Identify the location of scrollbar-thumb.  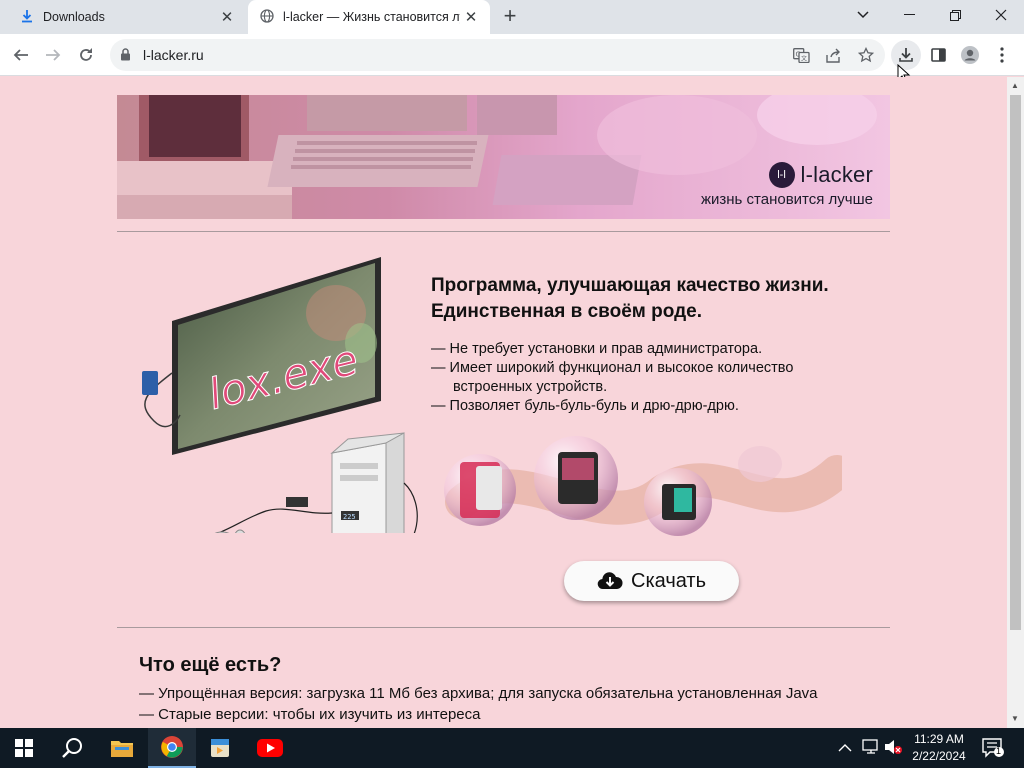
(1015, 362).